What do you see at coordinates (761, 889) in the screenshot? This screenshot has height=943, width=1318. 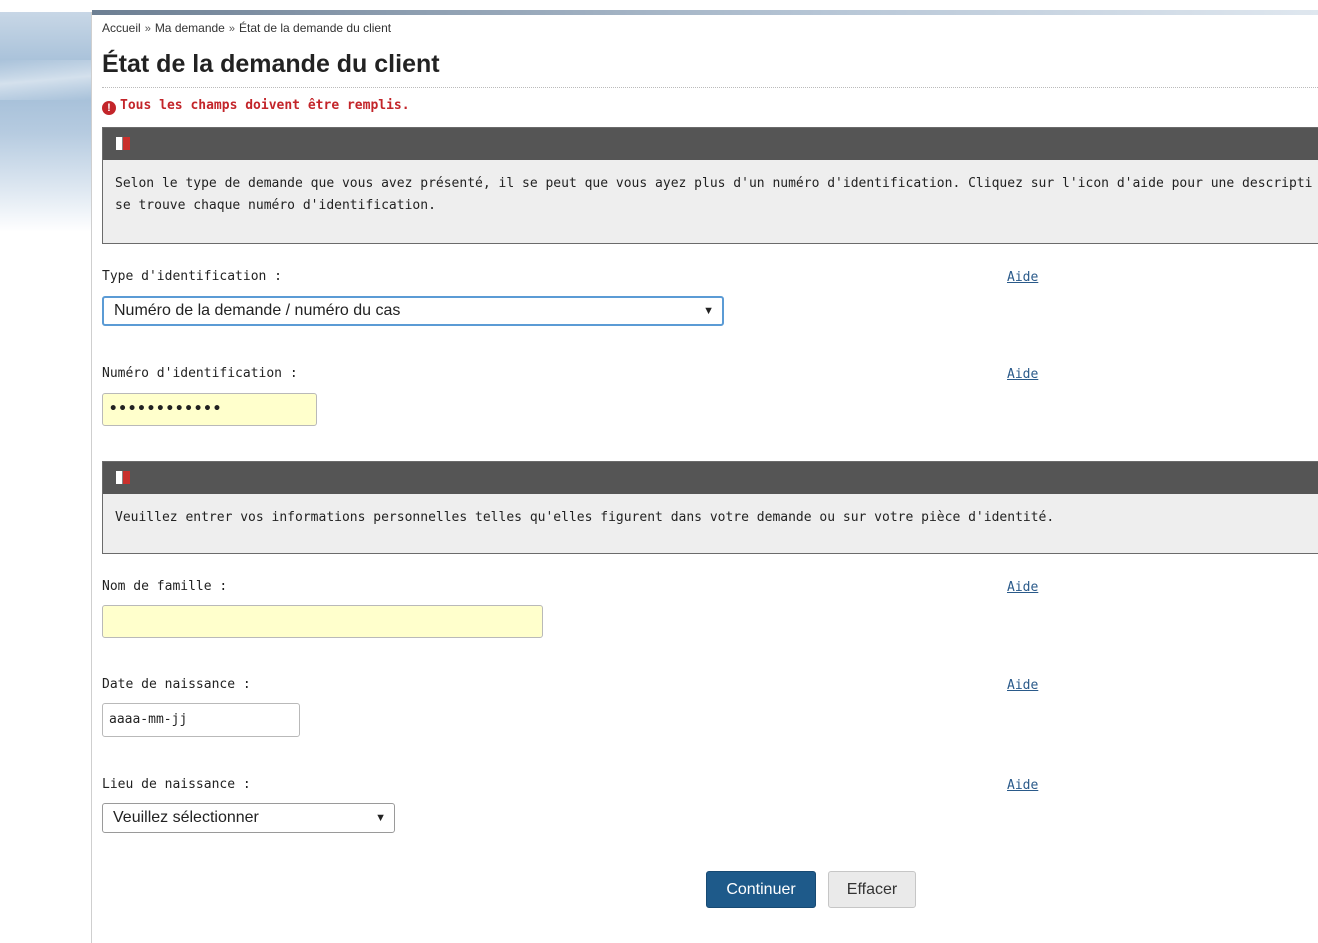 I see `continue-button: Continuer` at bounding box center [761, 889].